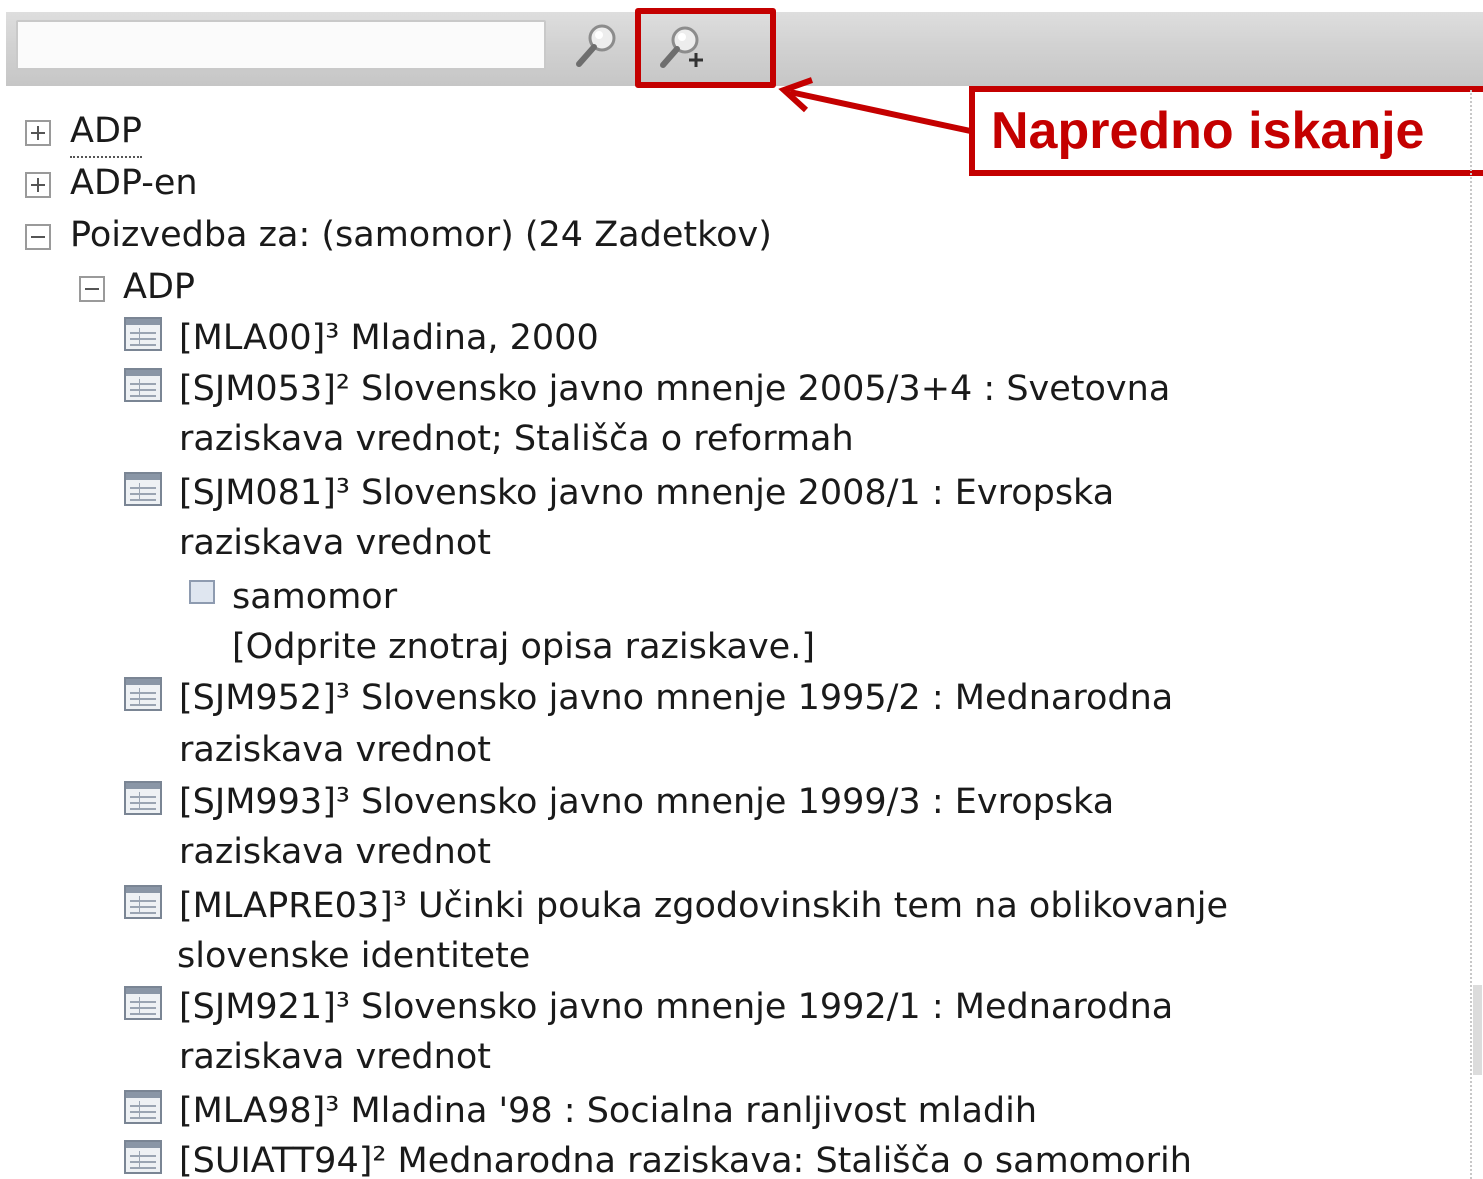  Describe the element at coordinates (281, 45) in the screenshot. I see `search-input` at that location.